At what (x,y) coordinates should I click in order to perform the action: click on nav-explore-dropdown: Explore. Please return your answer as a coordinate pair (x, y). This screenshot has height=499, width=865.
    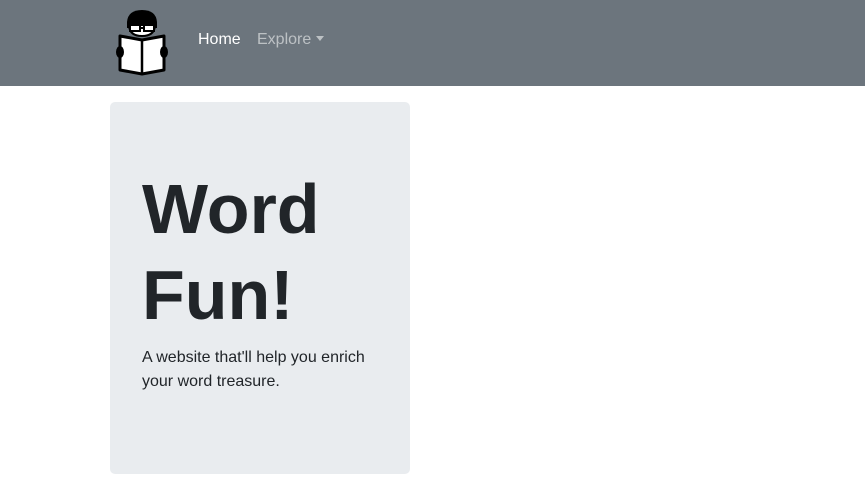
    Looking at the image, I should click on (291, 40).